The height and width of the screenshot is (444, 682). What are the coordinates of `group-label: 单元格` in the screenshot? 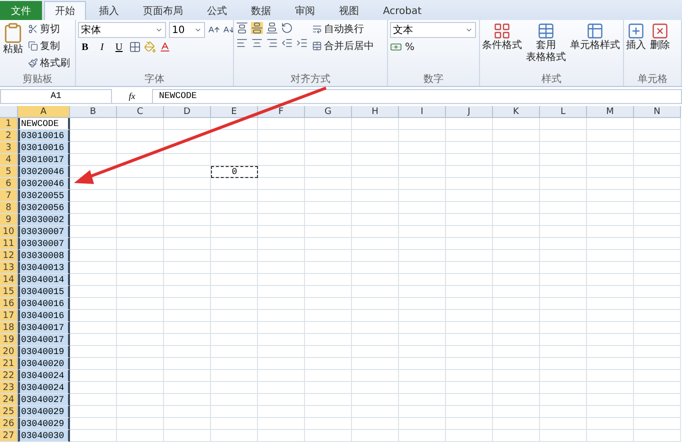 It's located at (652, 79).